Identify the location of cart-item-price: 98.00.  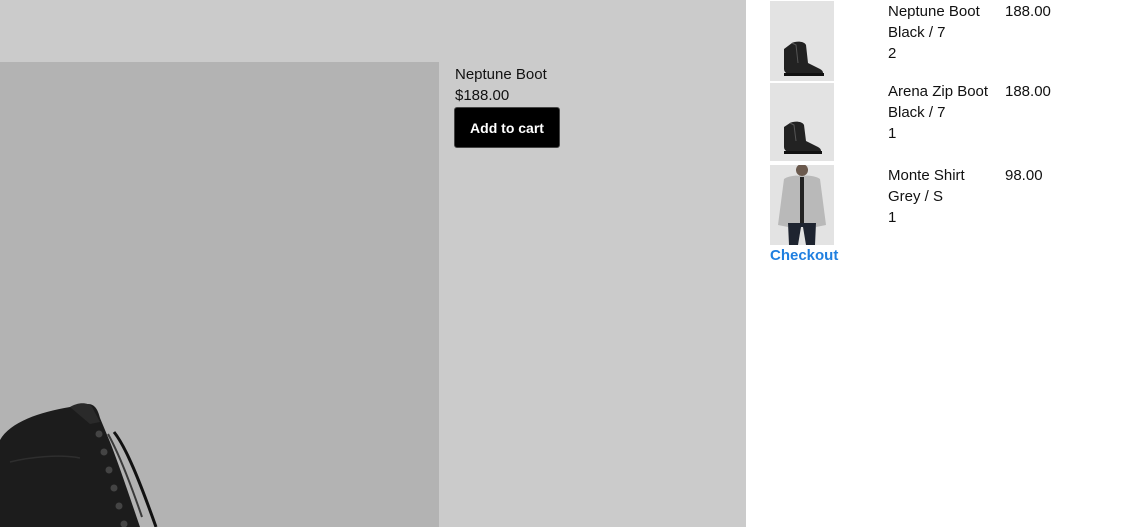
(1024, 175).